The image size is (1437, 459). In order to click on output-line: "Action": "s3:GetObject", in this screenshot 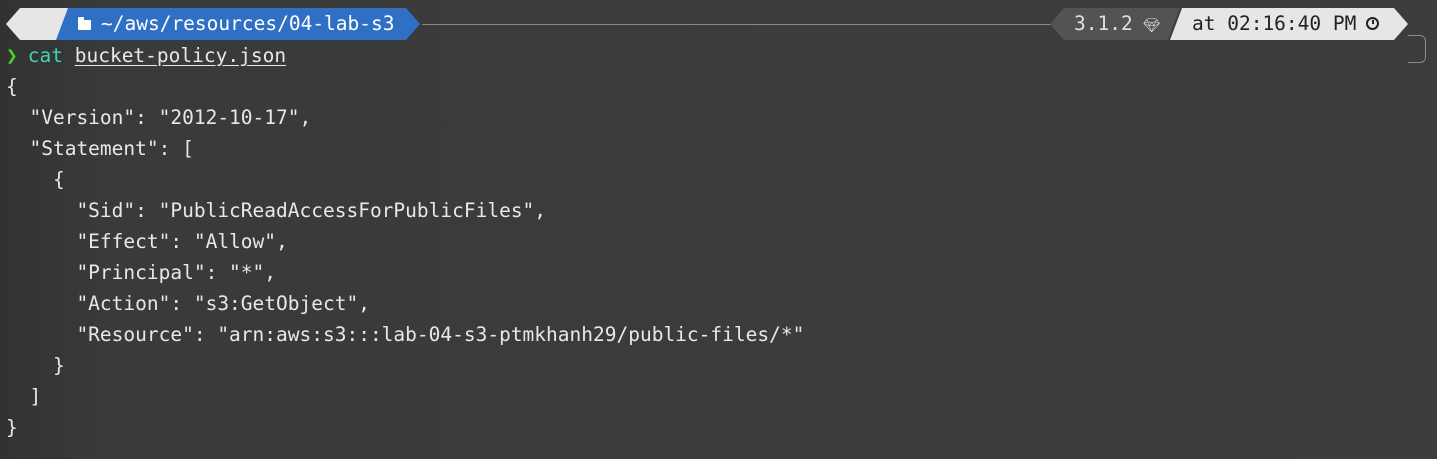, I will do `click(188, 303)`.